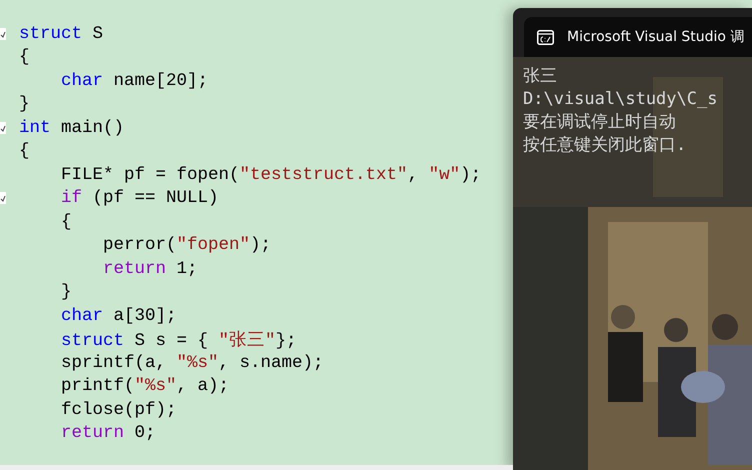  I want to click on code-line: int main(), so click(71, 128).